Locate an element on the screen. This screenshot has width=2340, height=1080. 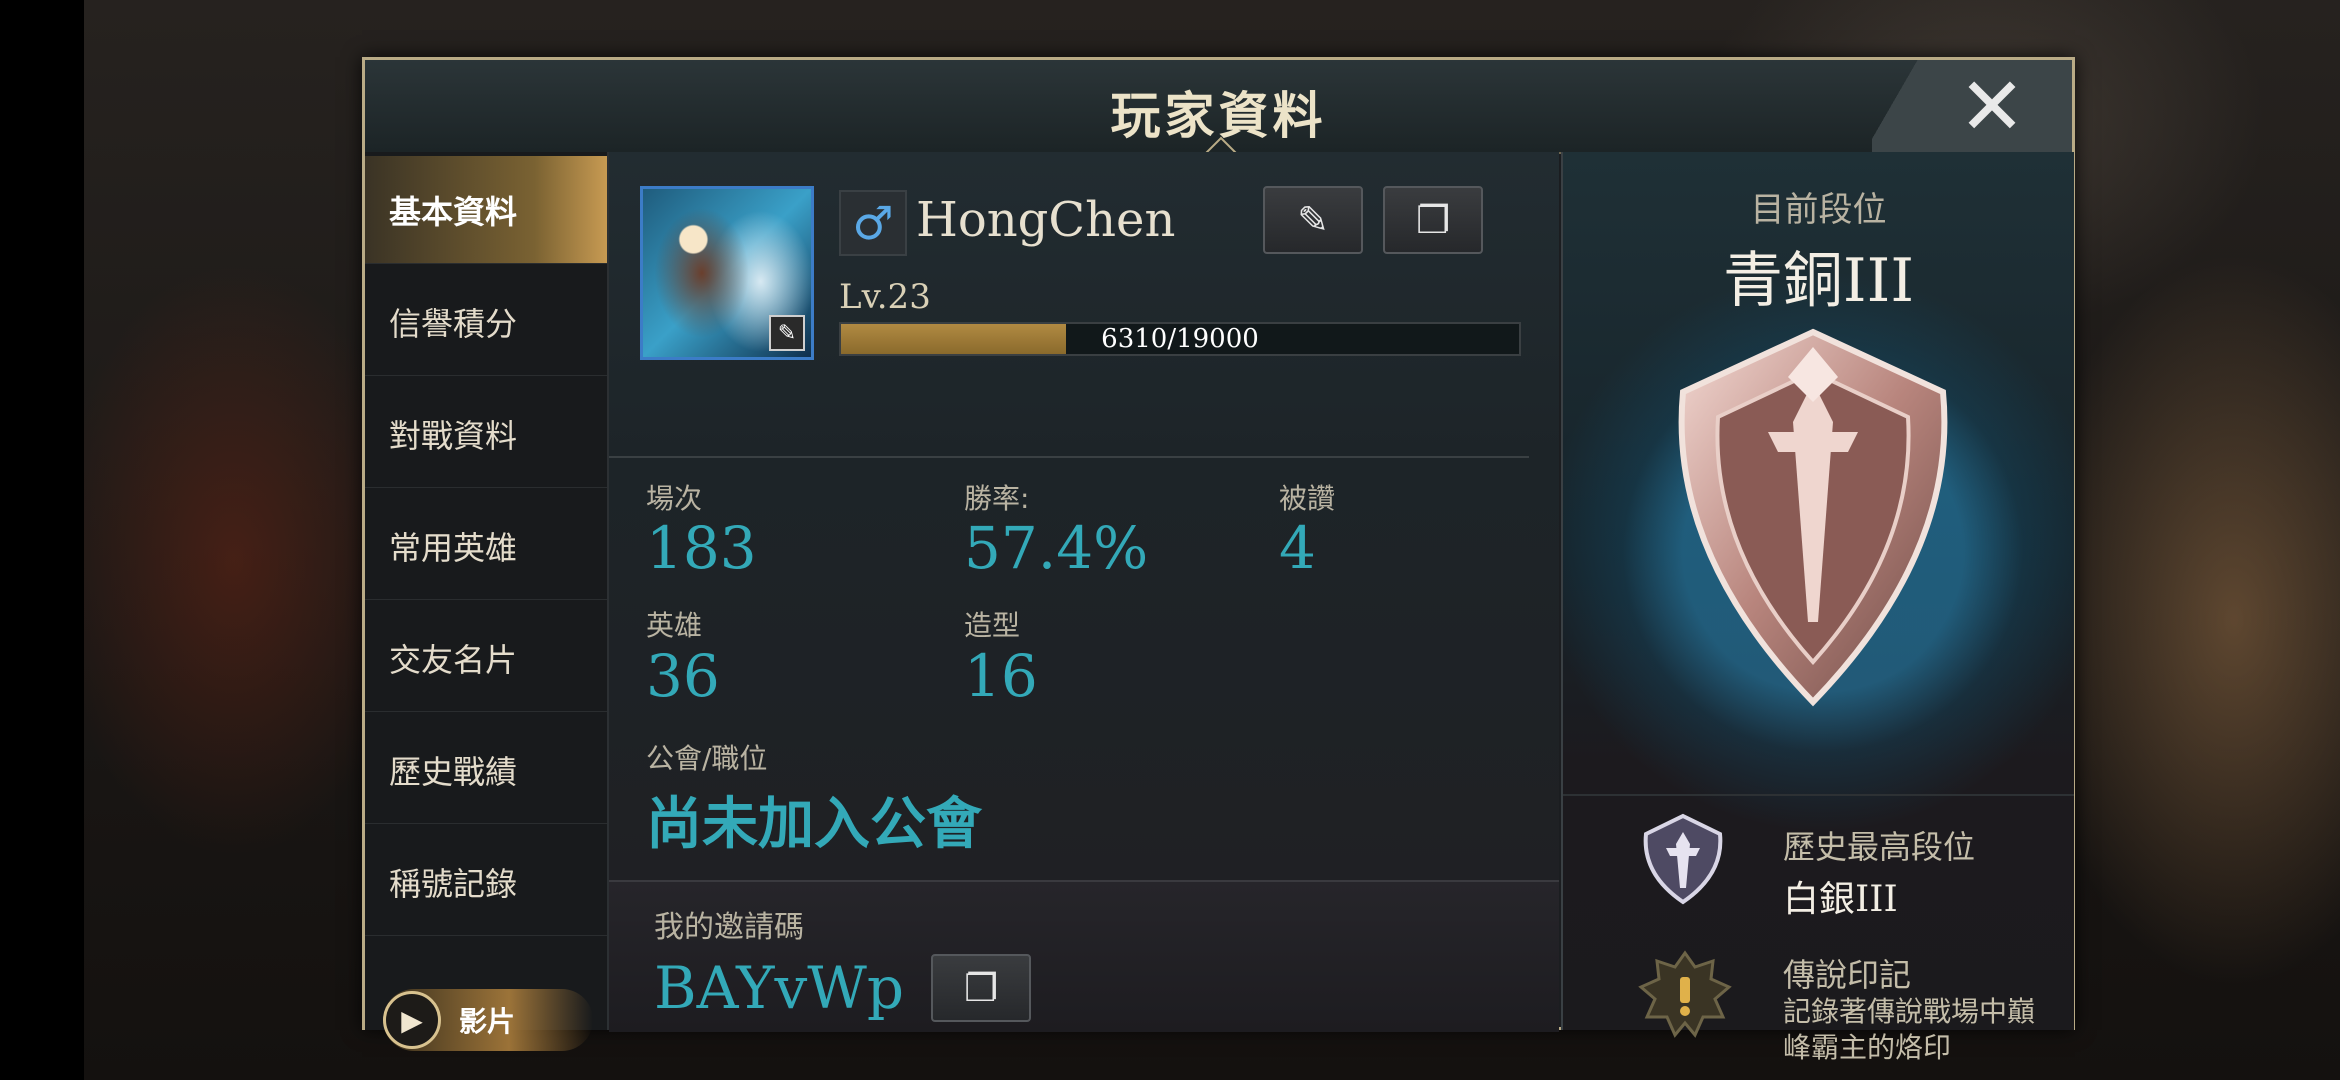
rank-divider is located at coordinates (1818, 795).